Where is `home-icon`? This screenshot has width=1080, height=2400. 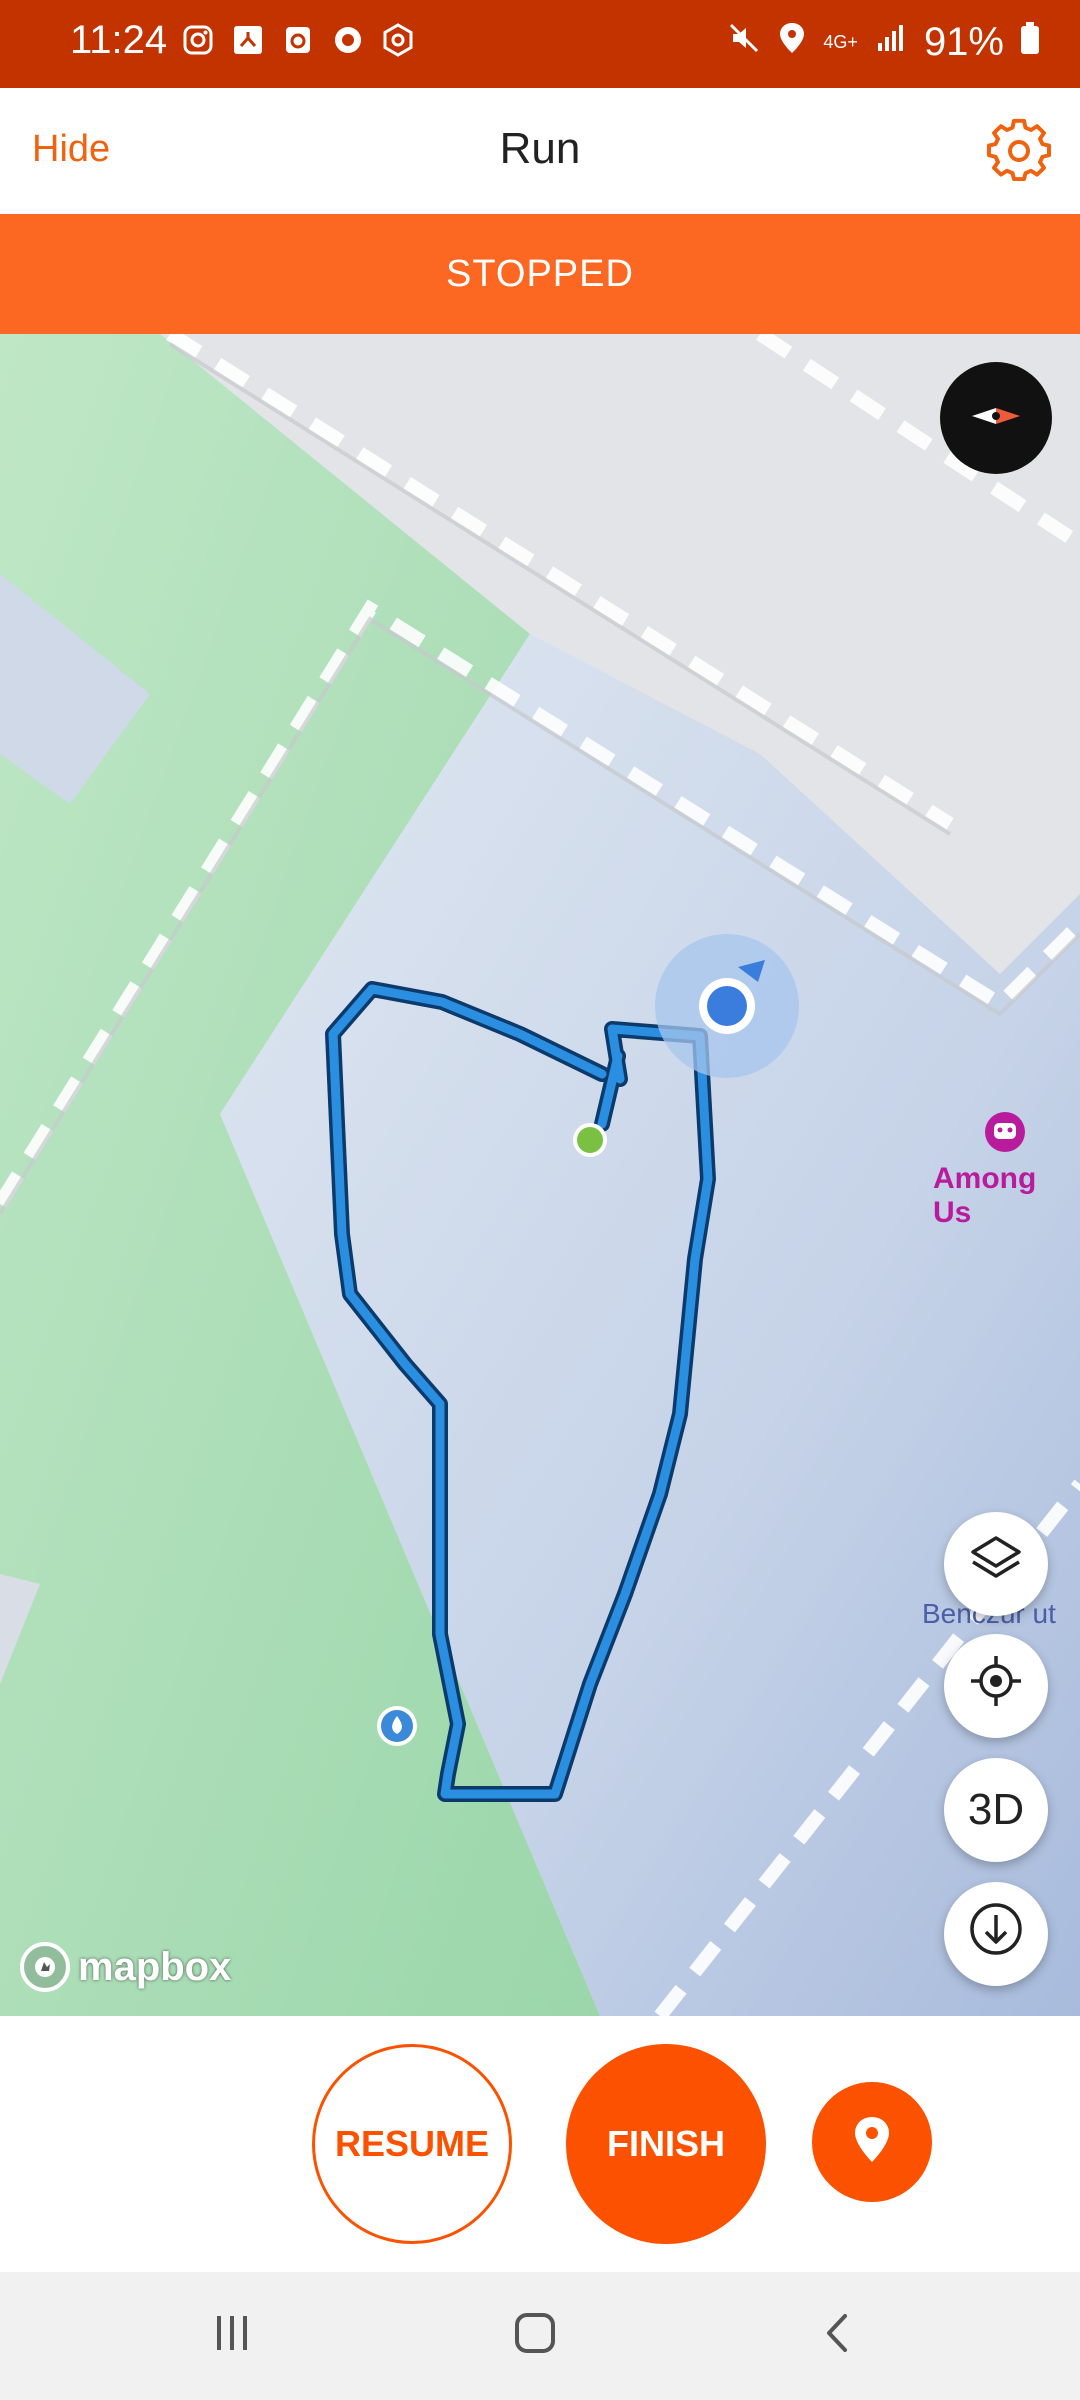
home-icon is located at coordinates (535, 2335).